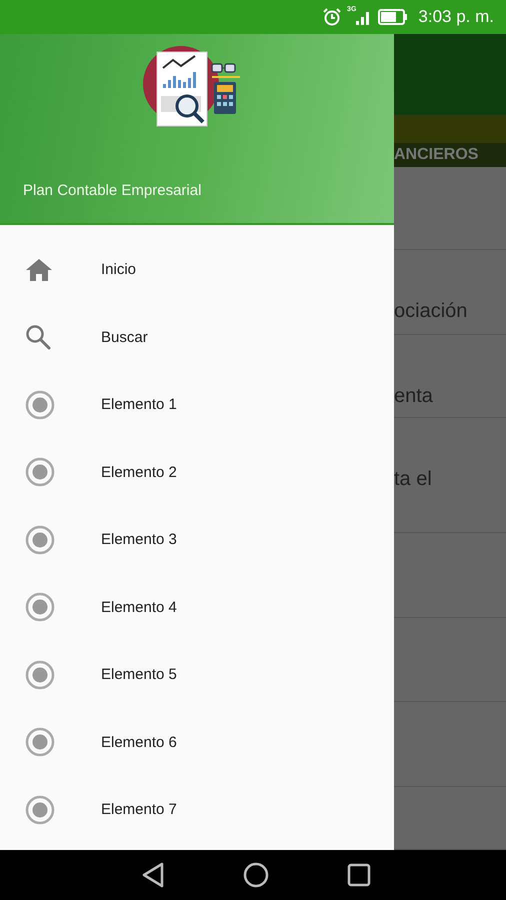 The width and height of the screenshot is (506, 900). What do you see at coordinates (393, 17) in the screenshot?
I see `battery-icon` at bounding box center [393, 17].